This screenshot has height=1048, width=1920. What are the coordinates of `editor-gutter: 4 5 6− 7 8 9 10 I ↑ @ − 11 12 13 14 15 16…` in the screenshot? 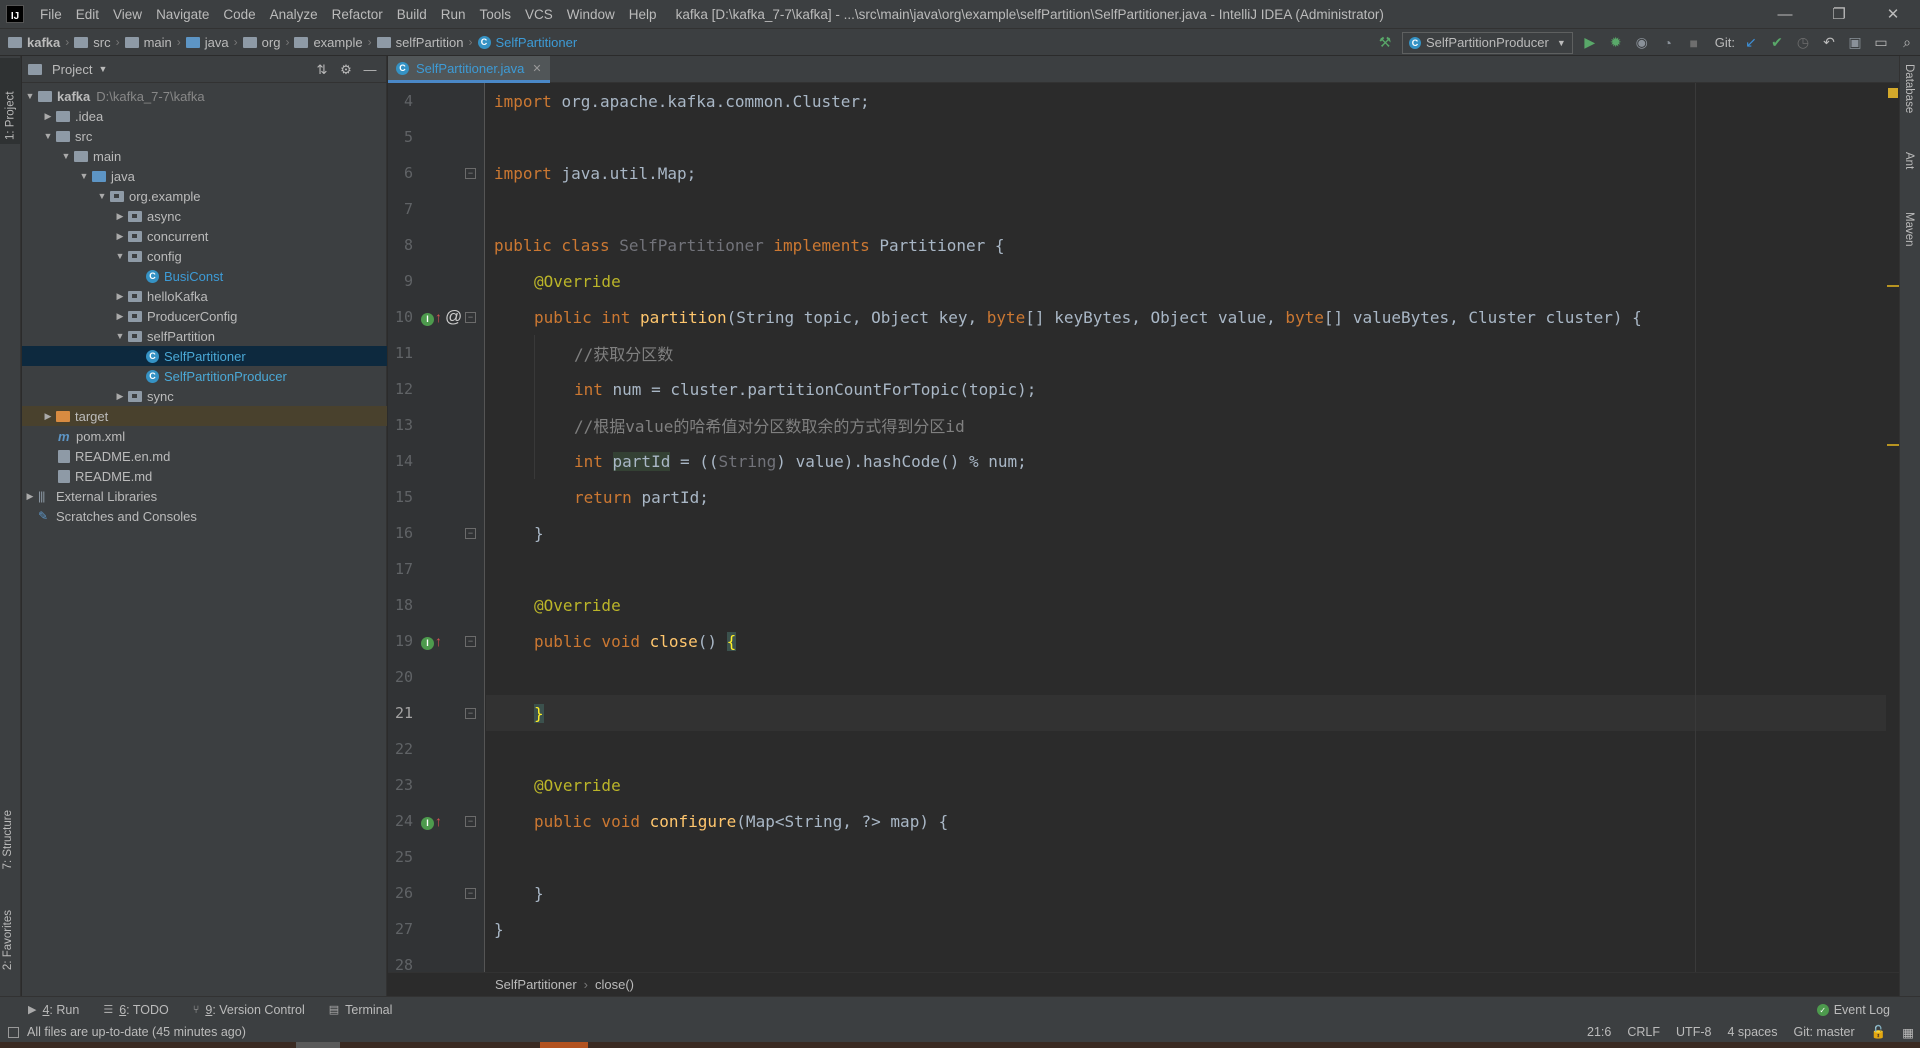 It's located at (436, 527).